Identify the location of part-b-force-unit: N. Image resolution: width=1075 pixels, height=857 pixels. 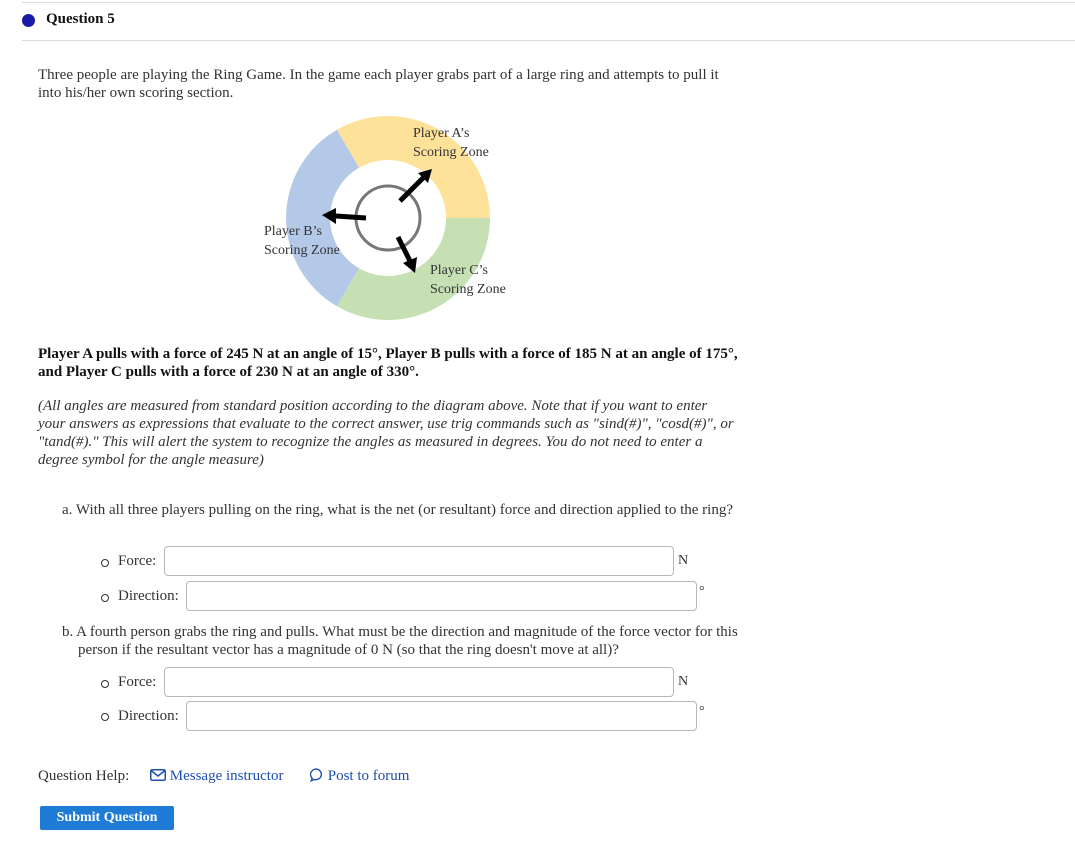
(683, 681).